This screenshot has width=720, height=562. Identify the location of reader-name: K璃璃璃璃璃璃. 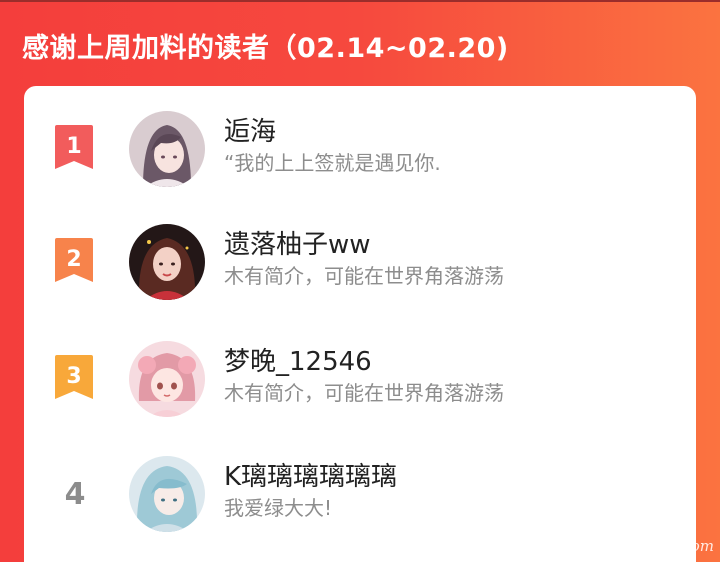
(311, 477).